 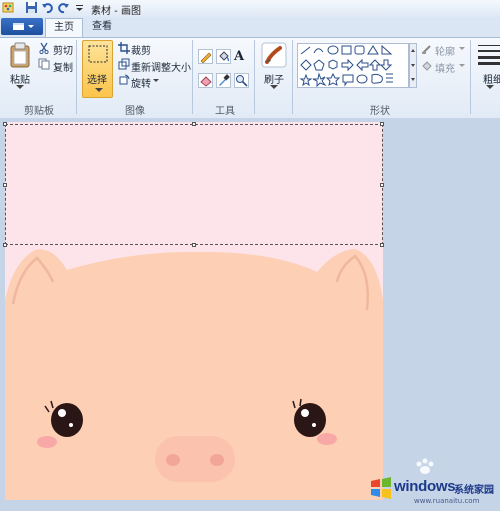 What do you see at coordinates (161, 68) in the screenshot?
I see `resize-label: 重新调整大小` at bounding box center [161, 68].